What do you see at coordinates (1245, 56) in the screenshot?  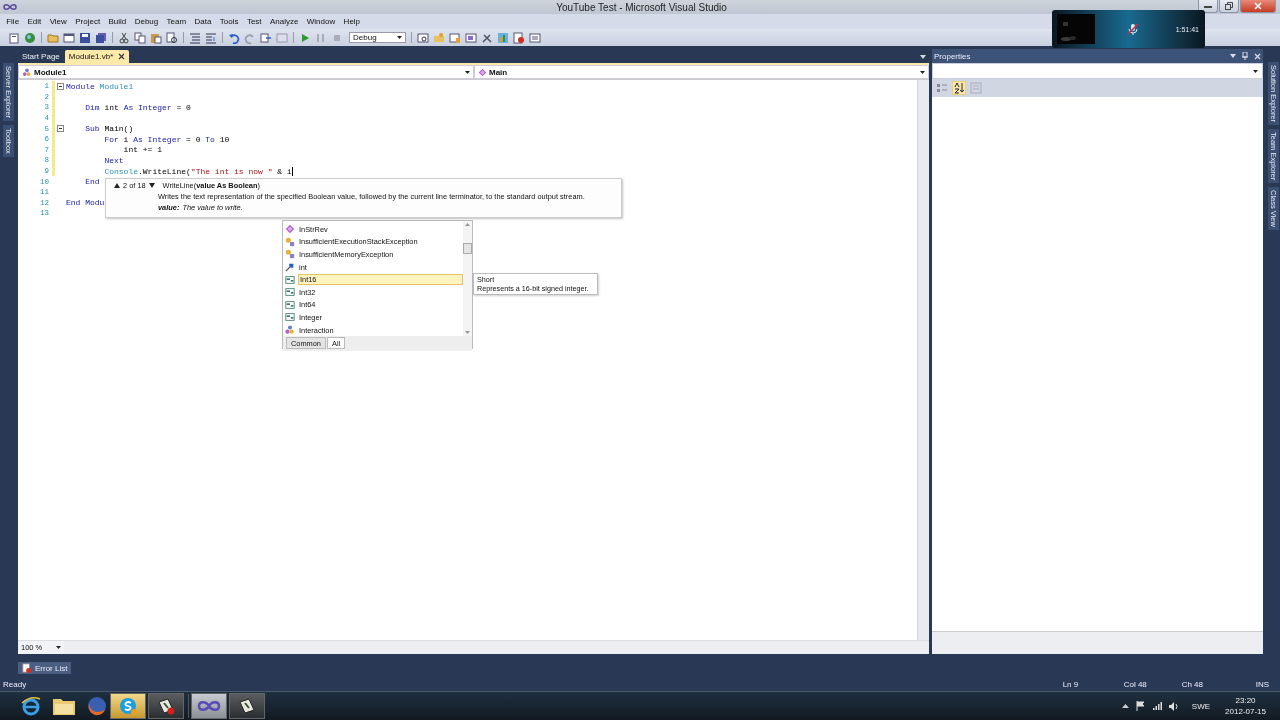 I see `pin-icon` at bounding box center [1245, 56].